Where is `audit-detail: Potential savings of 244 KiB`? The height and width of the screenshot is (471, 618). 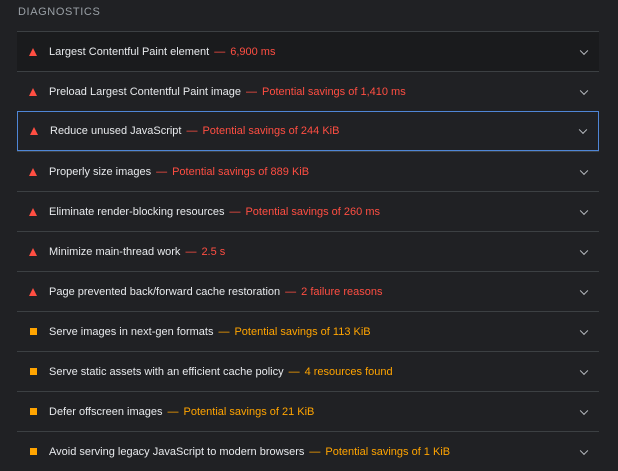
audit-detail: Potential savings of 244 KiB is located at coordinates (271, 131).